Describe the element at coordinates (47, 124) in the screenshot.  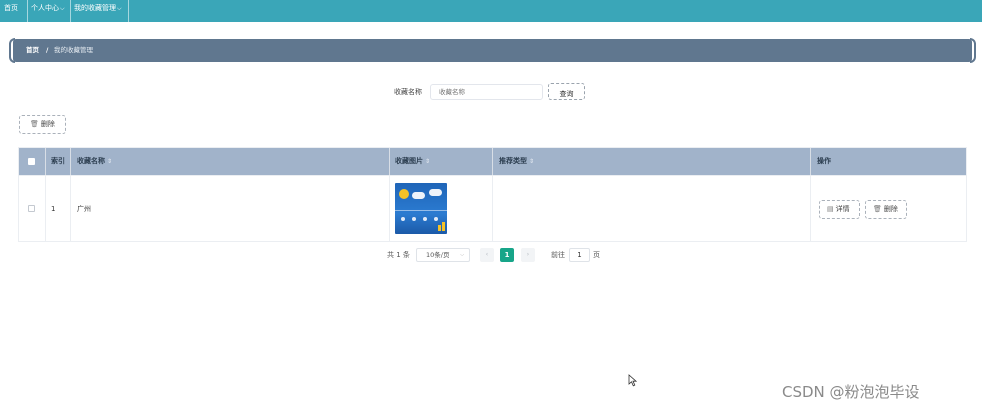
I see `batch-delete-label: 删除` at that location.